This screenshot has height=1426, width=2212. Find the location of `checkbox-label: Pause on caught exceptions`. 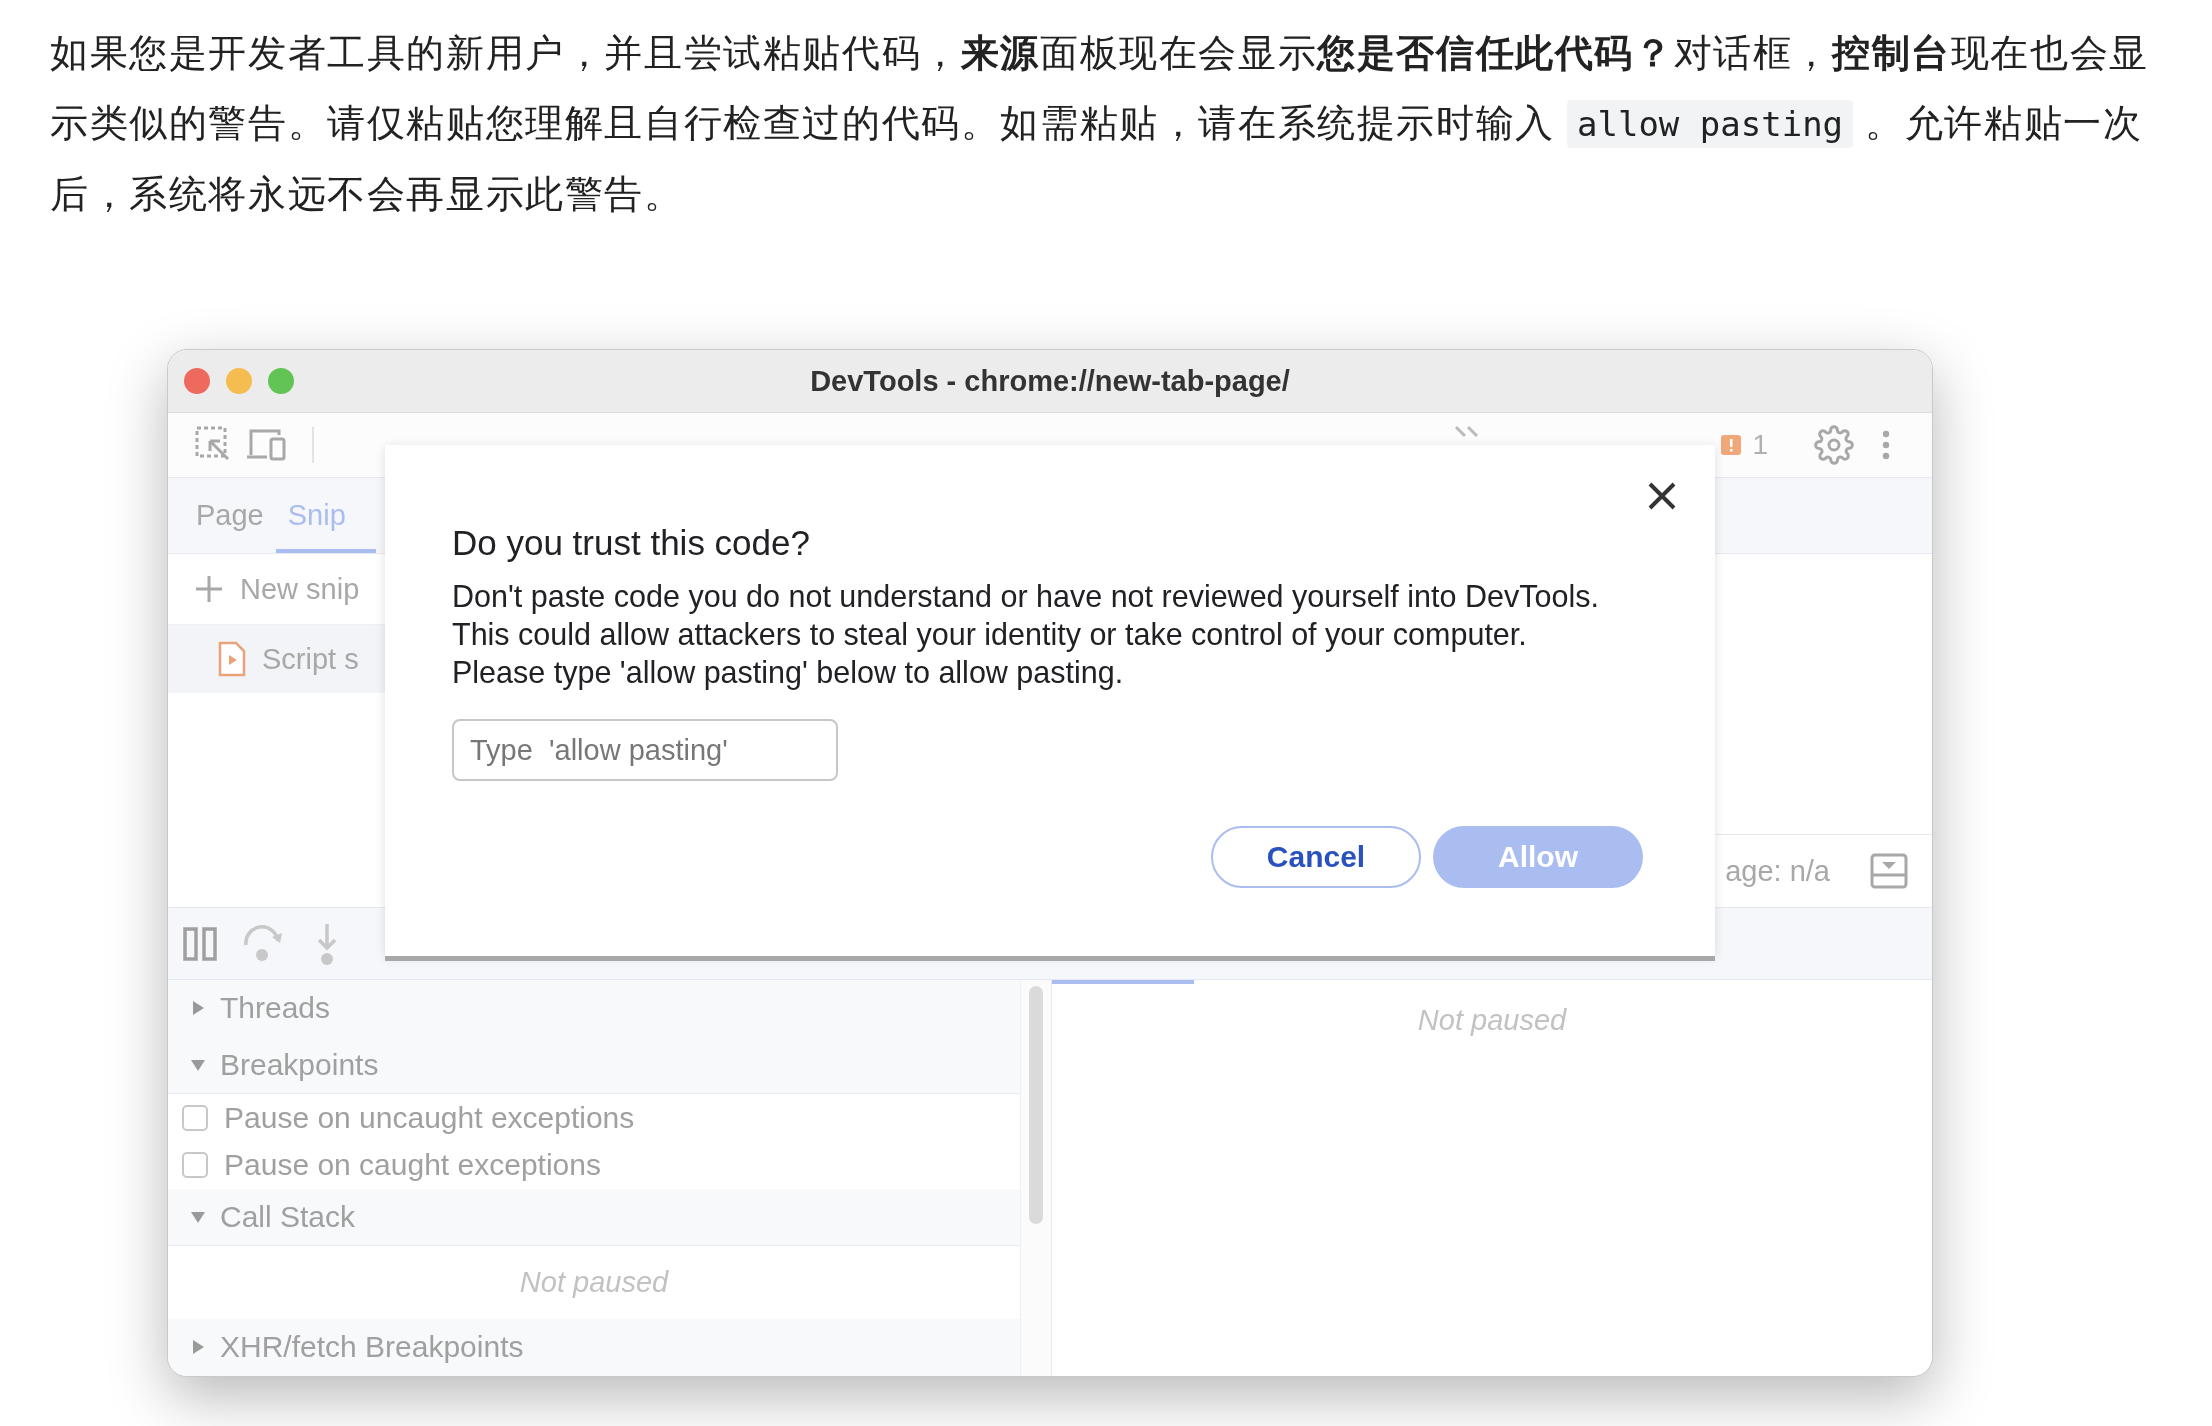

checkbox-label: Pause on caught exceptions is located at coordinates (412, 1165).